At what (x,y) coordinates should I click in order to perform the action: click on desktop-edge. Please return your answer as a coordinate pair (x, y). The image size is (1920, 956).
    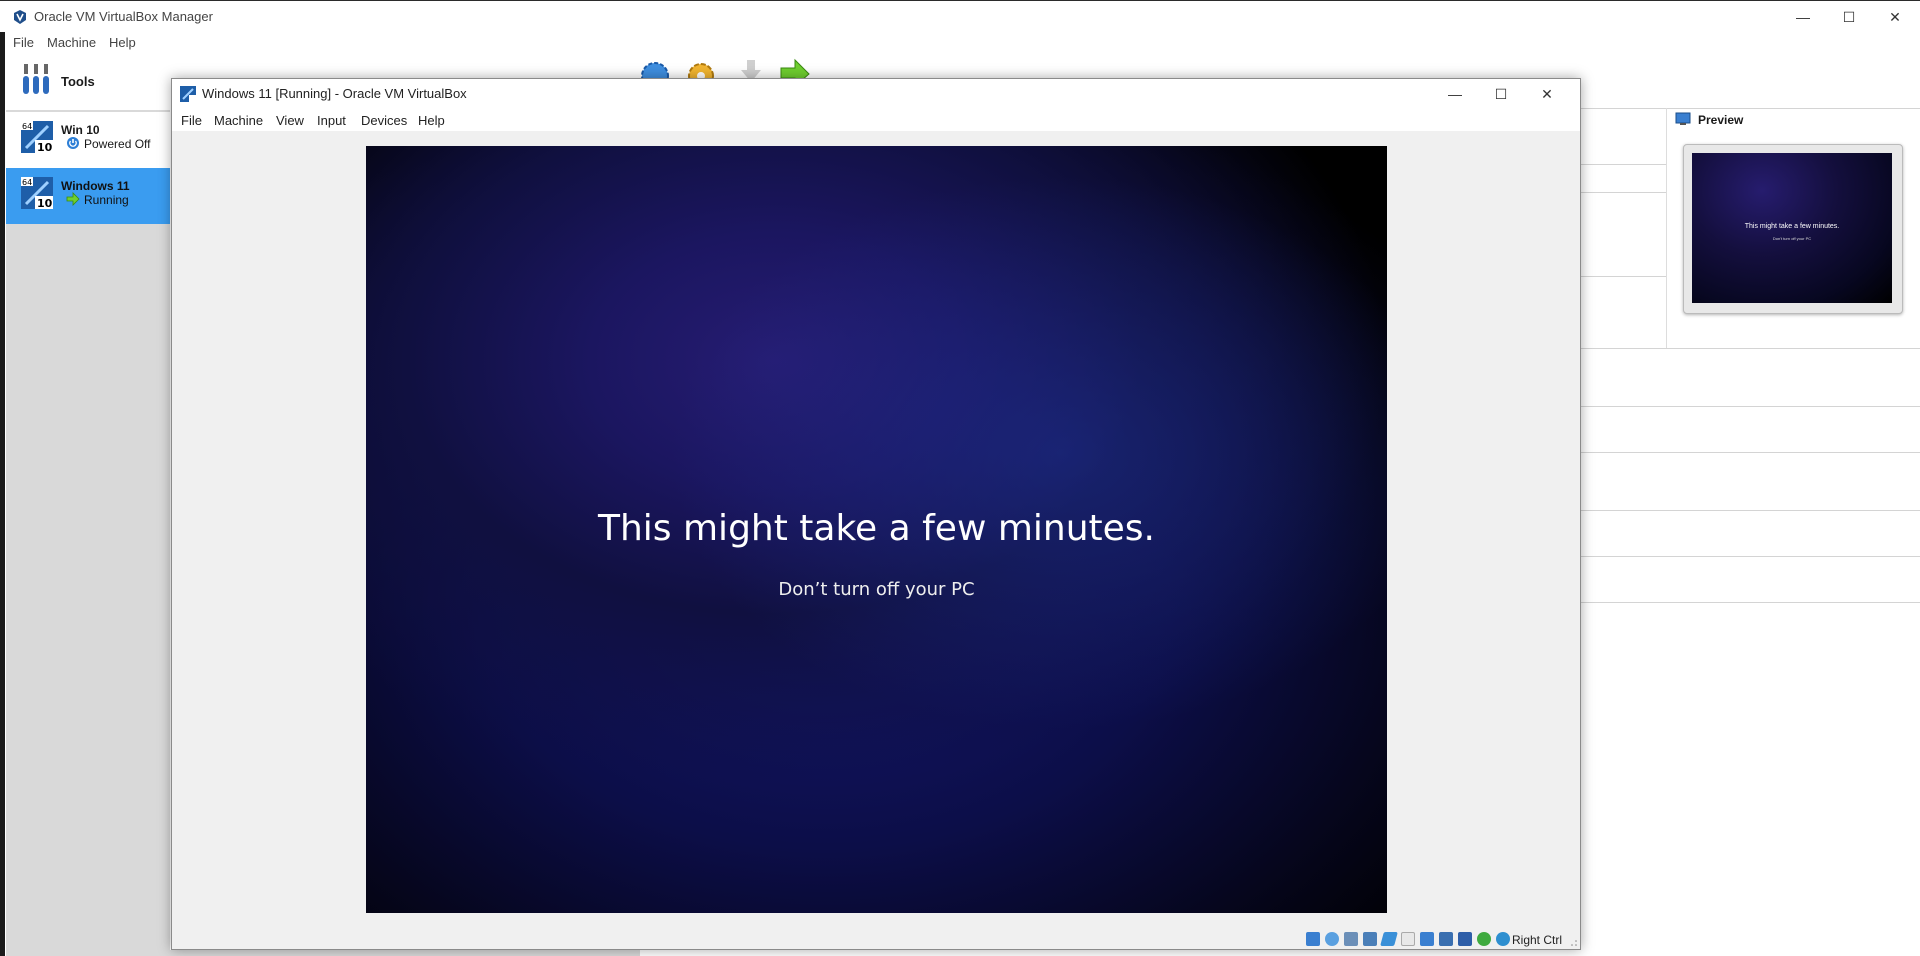
    Looking at the image, I should click on (2, 478).